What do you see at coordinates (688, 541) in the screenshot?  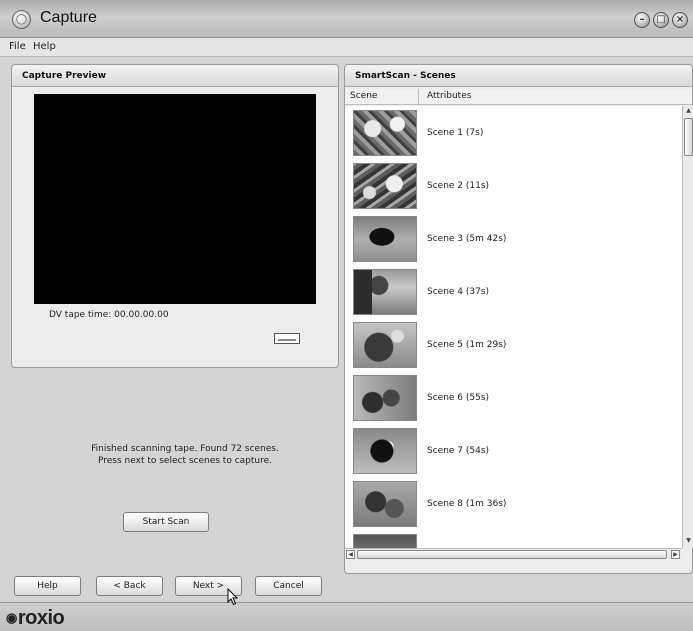 I see `scroll-down-icon: ▼` at bounding box center [688, 541].